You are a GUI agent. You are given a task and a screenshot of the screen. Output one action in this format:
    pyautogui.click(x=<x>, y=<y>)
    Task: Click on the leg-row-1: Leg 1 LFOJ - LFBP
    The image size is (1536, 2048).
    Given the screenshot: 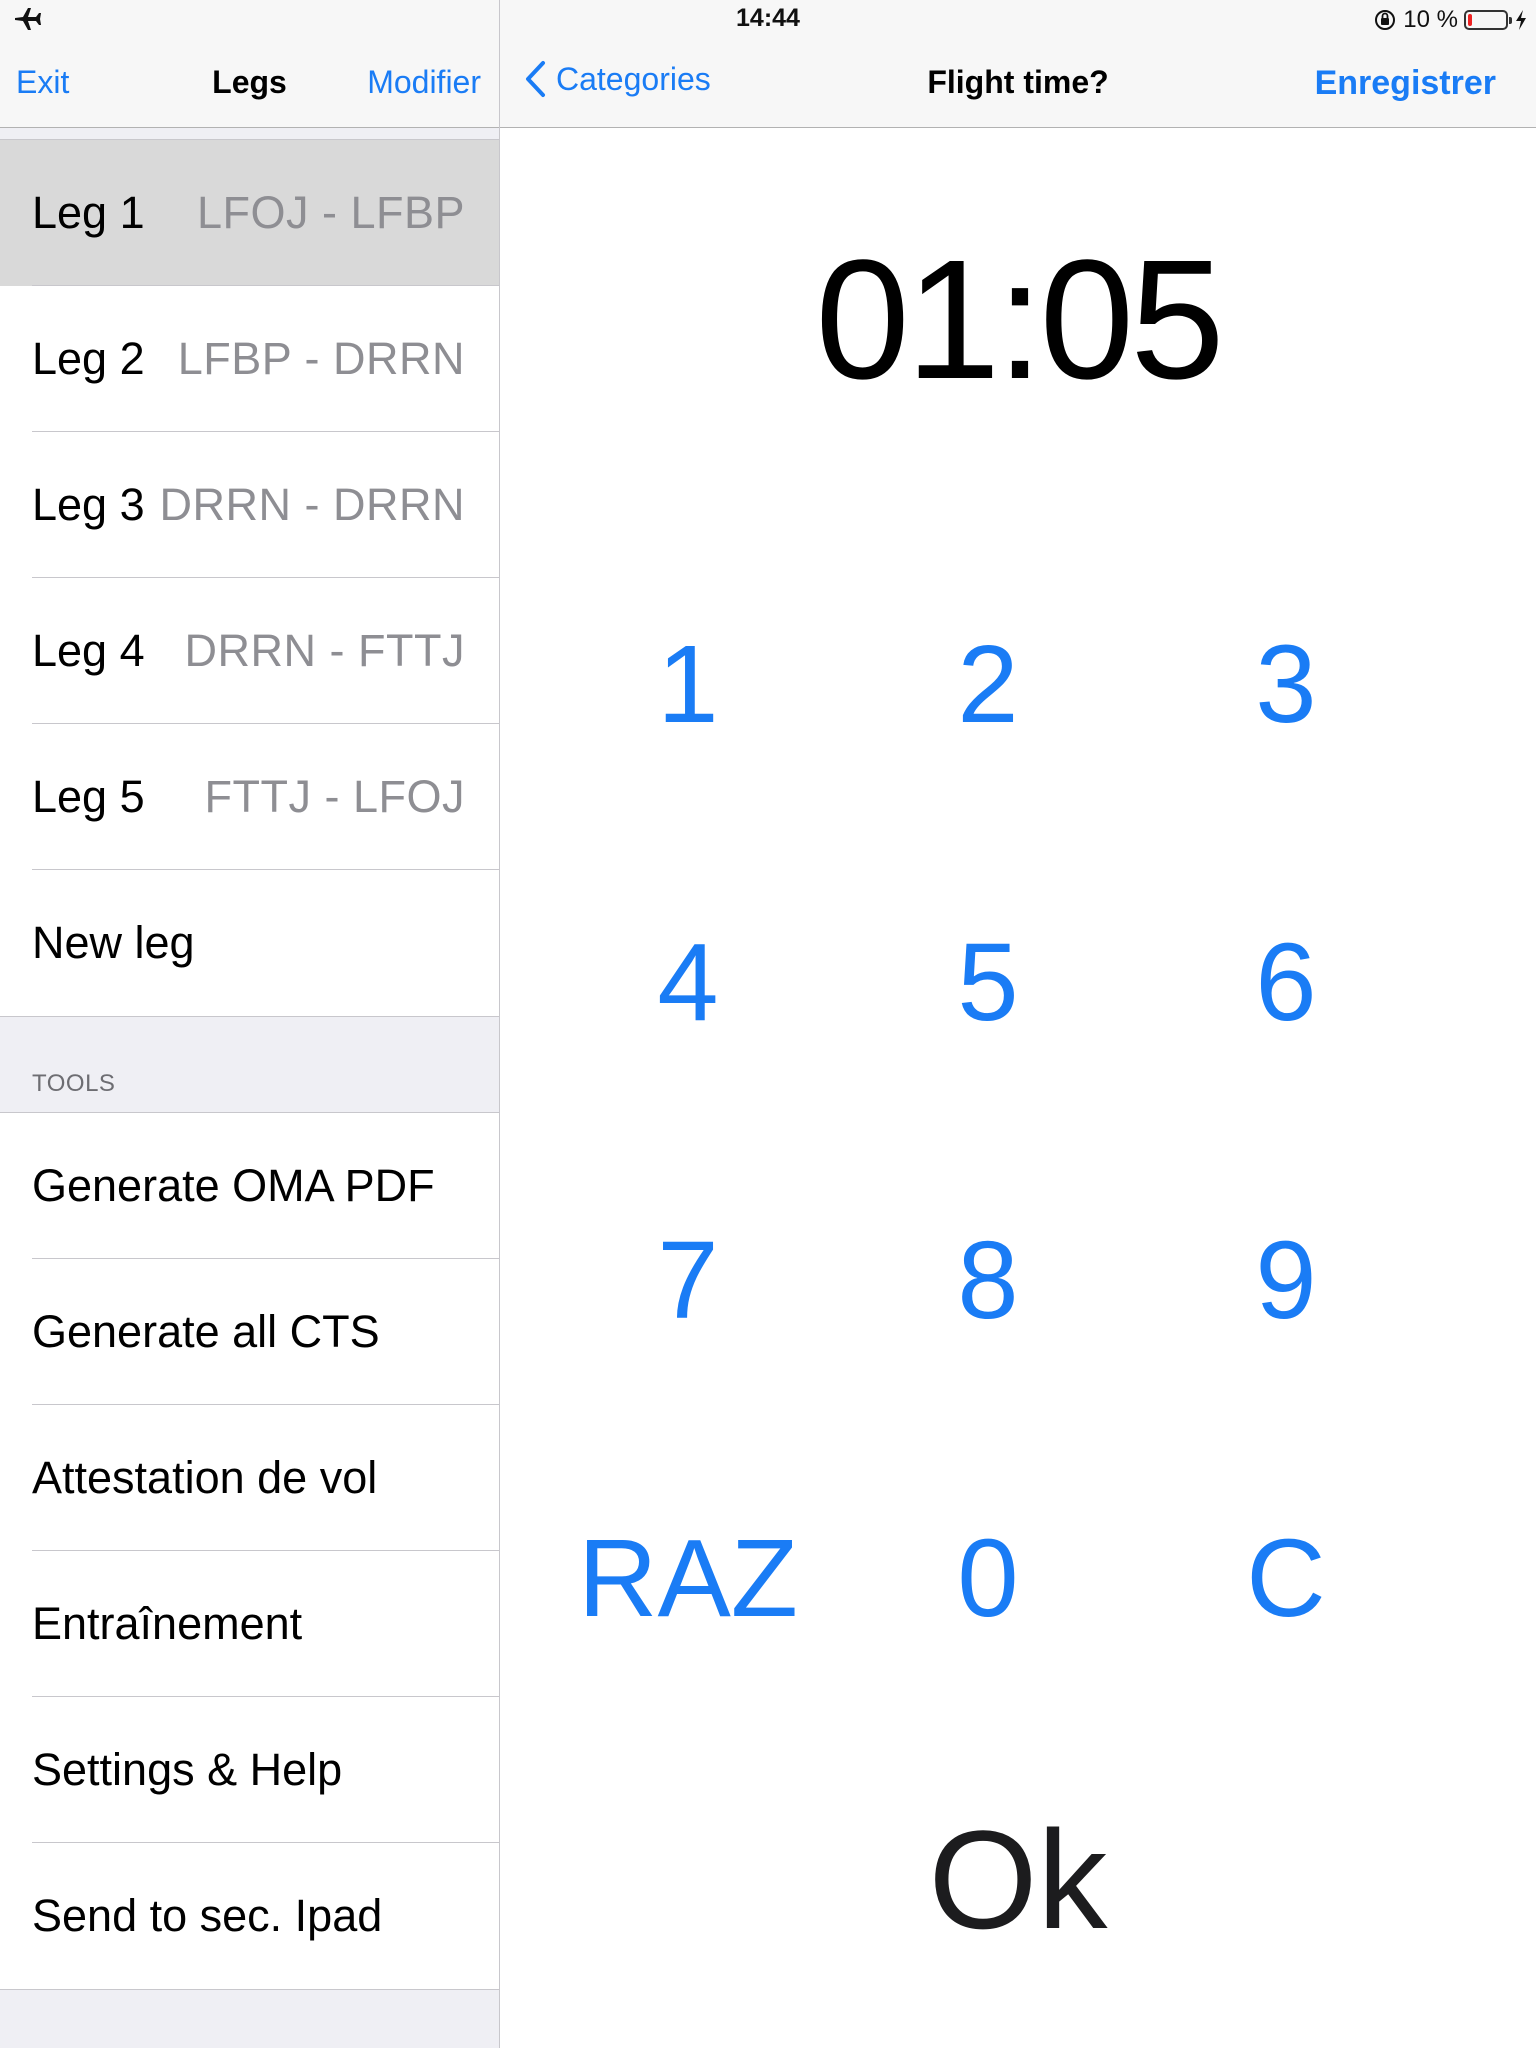 What is the action you would take?
    pyautogui.click(x=249, y=213)
    